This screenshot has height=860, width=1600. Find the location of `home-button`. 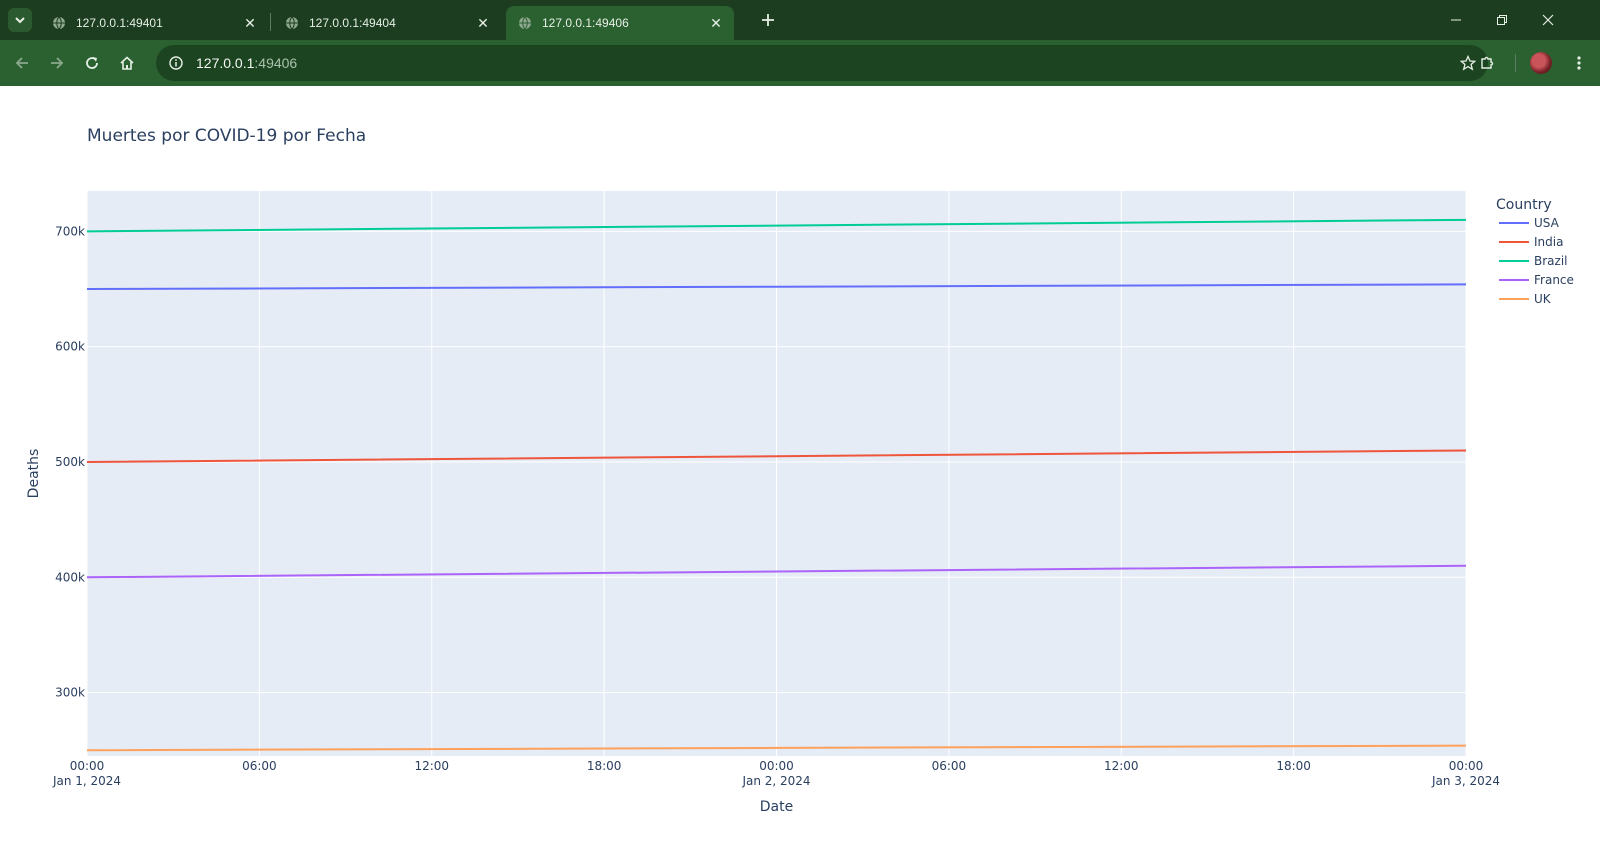

home-button is located at coordinates (127, 63).